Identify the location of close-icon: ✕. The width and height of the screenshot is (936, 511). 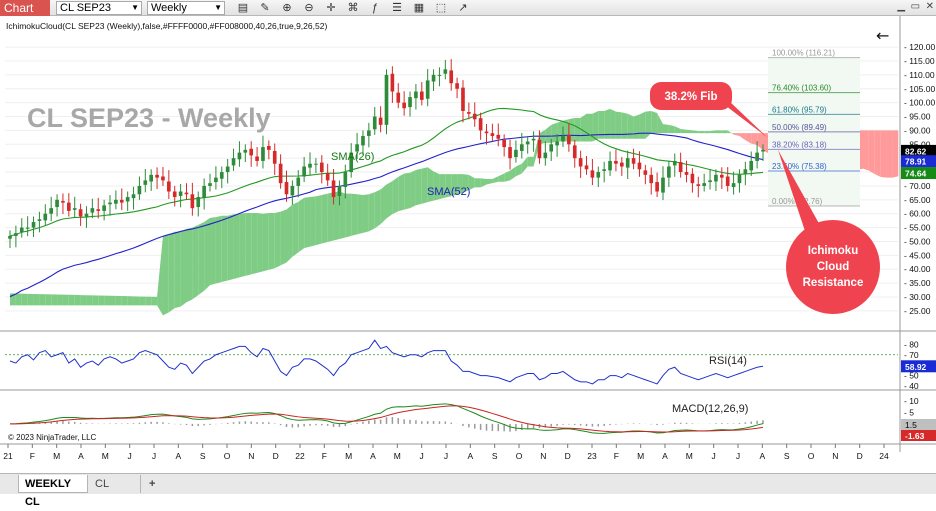
(930, 6).